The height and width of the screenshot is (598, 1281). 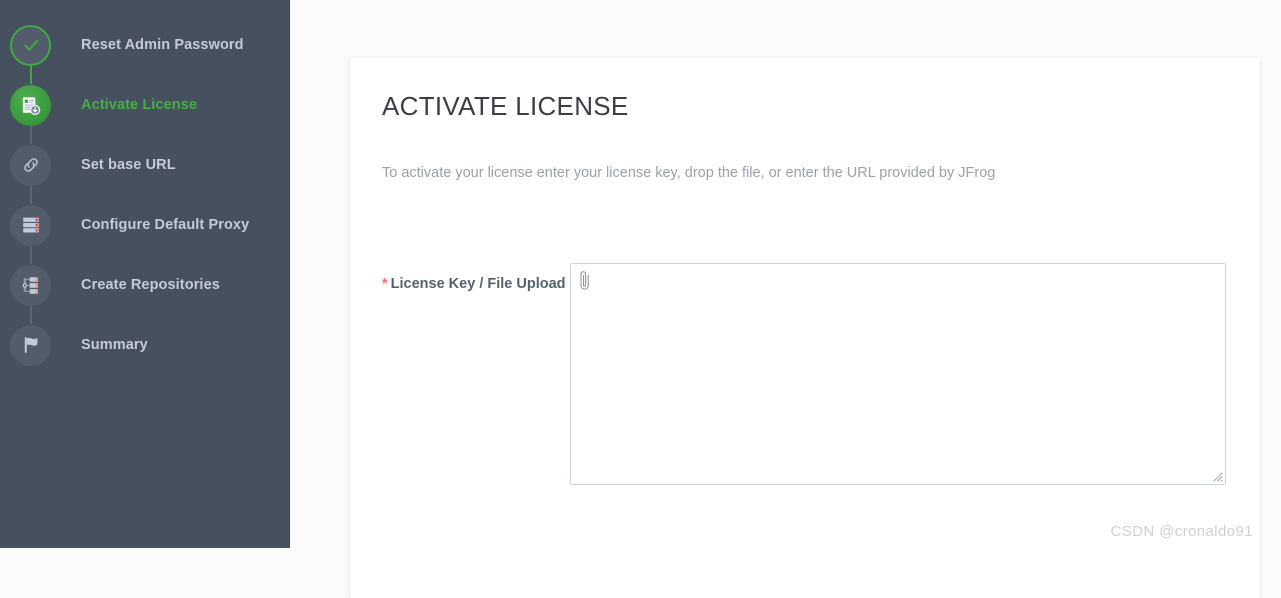 I want to click on link-icon, so click(x=30, y=165).